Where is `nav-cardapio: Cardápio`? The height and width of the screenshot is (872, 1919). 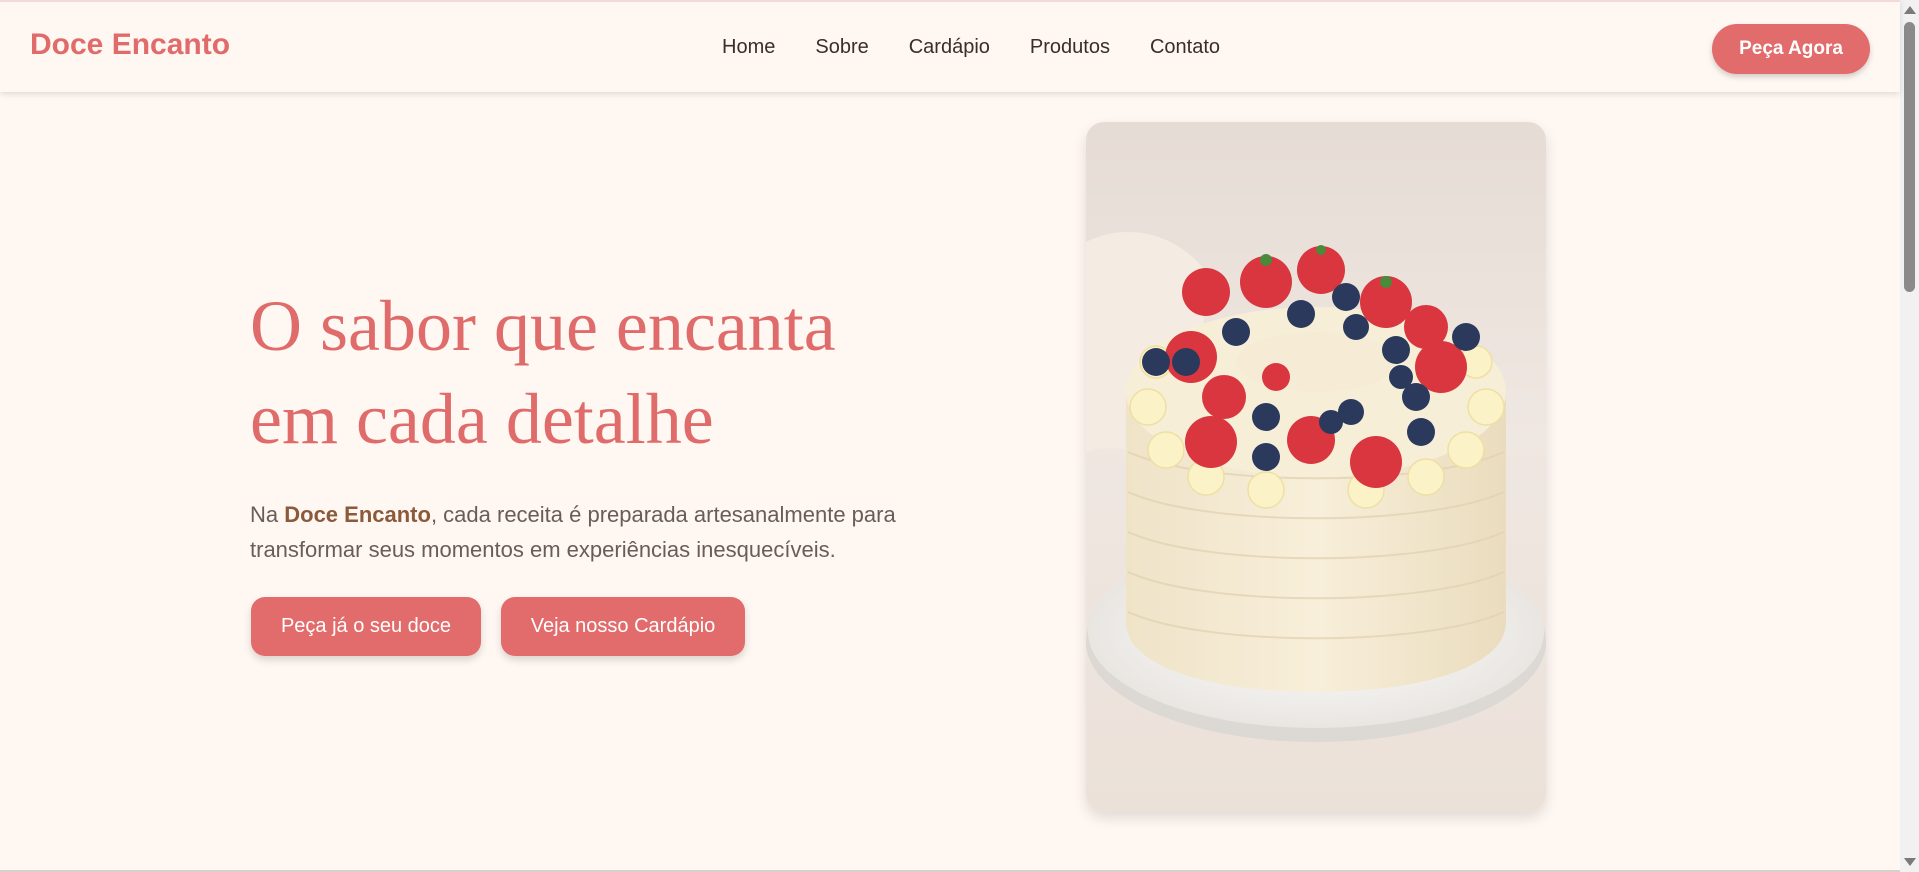 nav-cardapio: Cardápio is located at coordinates (949, 47).